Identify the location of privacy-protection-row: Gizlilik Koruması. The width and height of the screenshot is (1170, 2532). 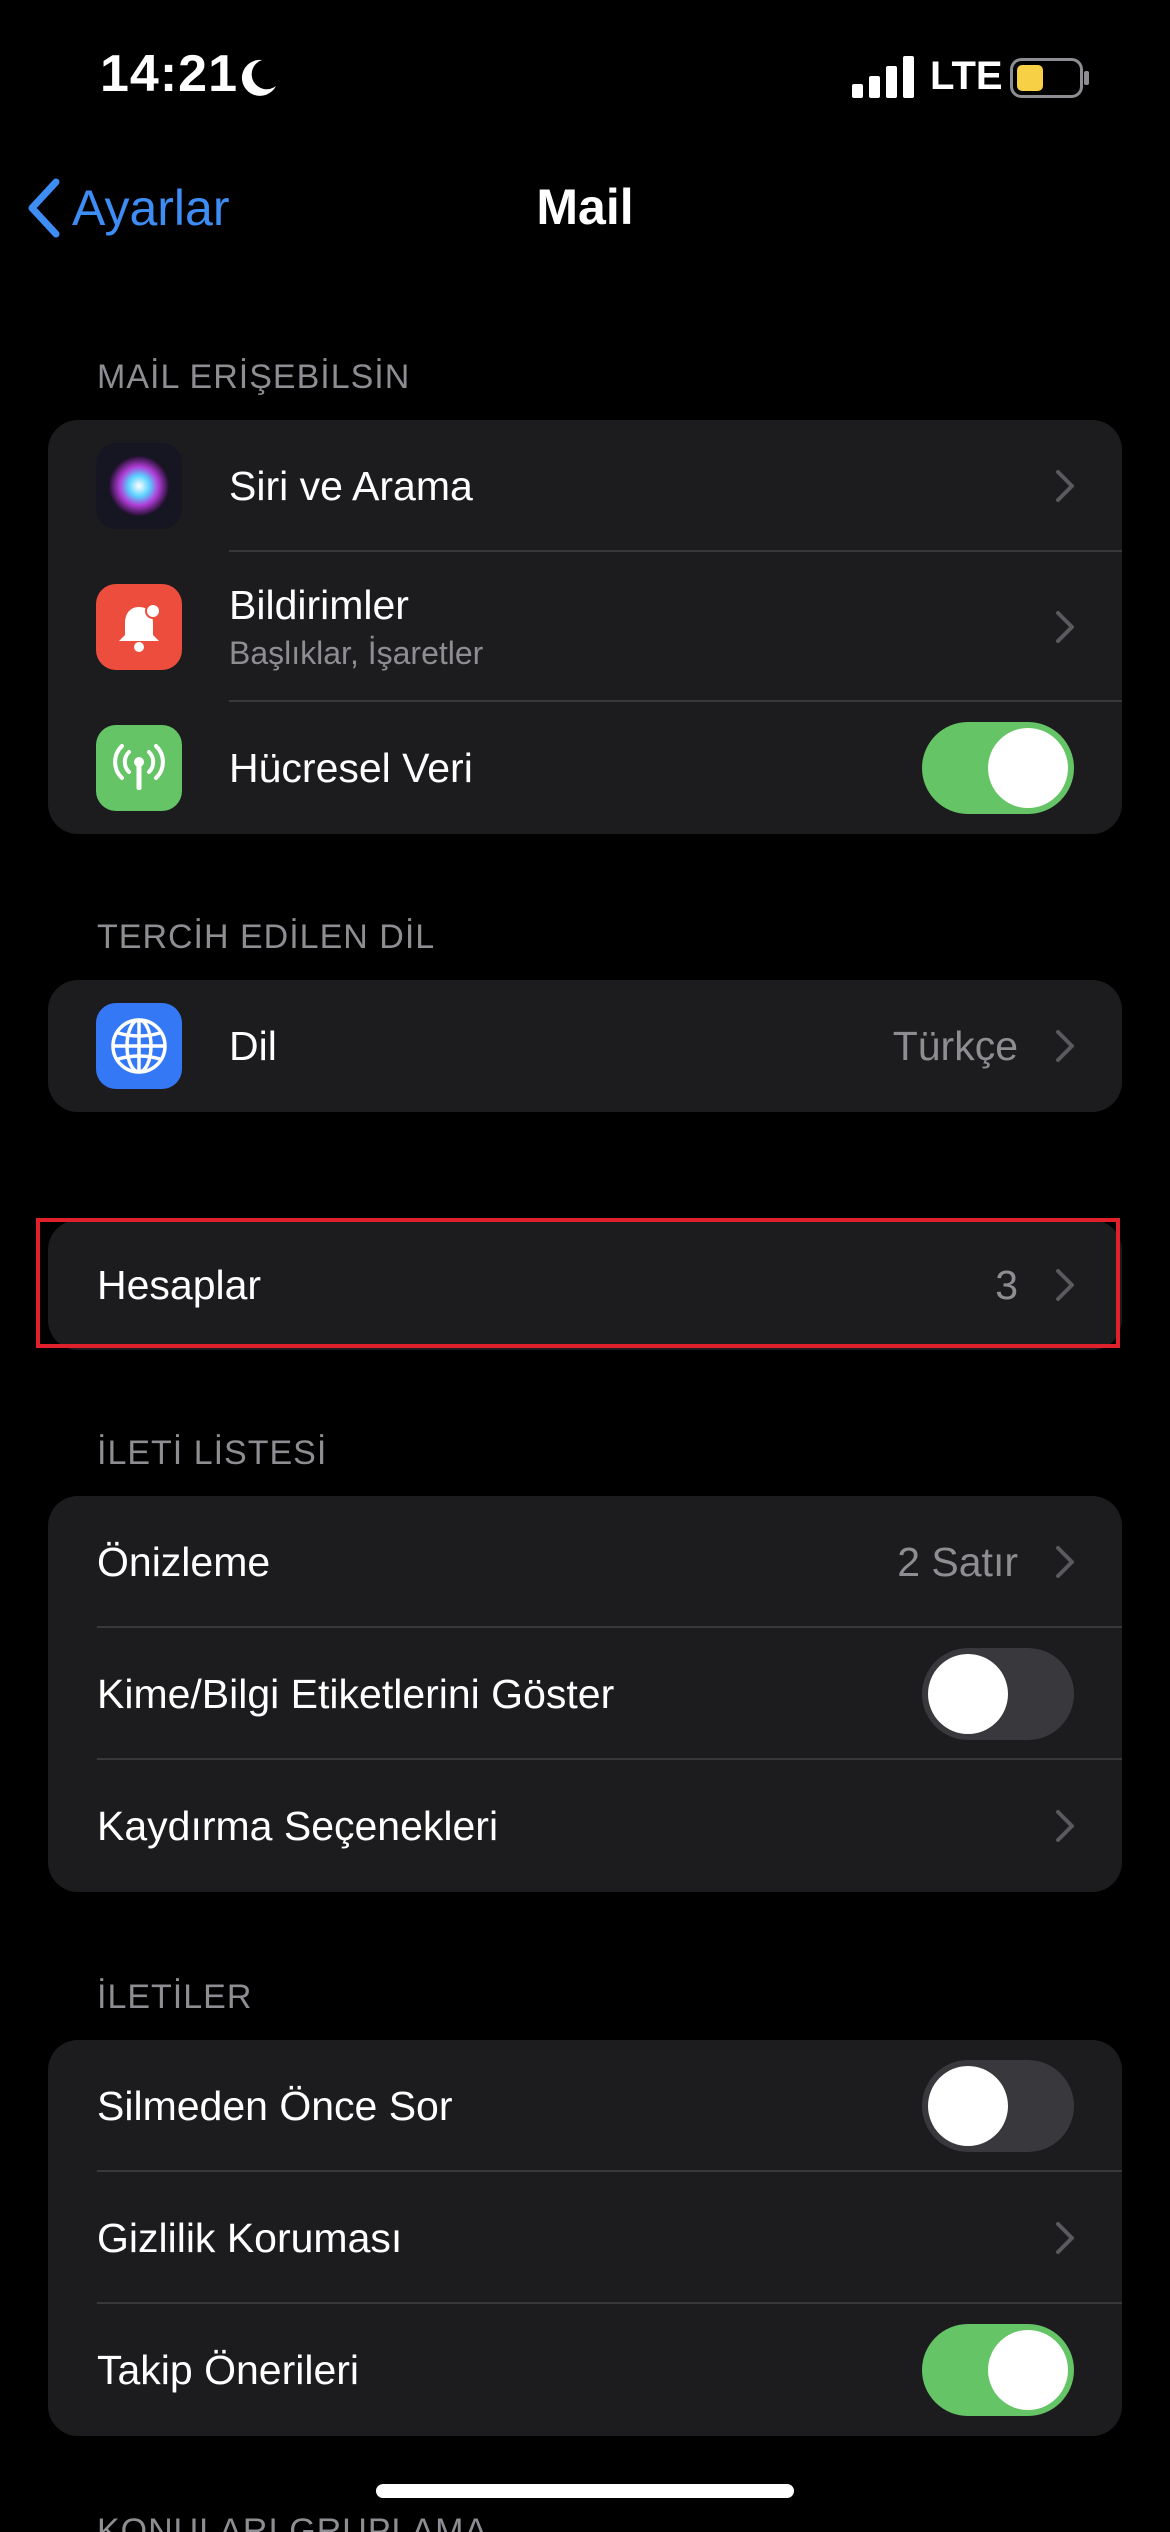
(585, 2238).